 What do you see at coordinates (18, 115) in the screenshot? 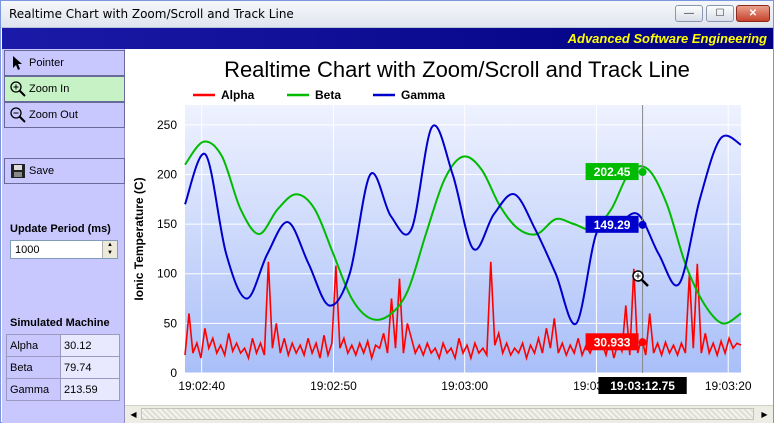
I see `zoom-out-icon` at bounding box center [18, 115].